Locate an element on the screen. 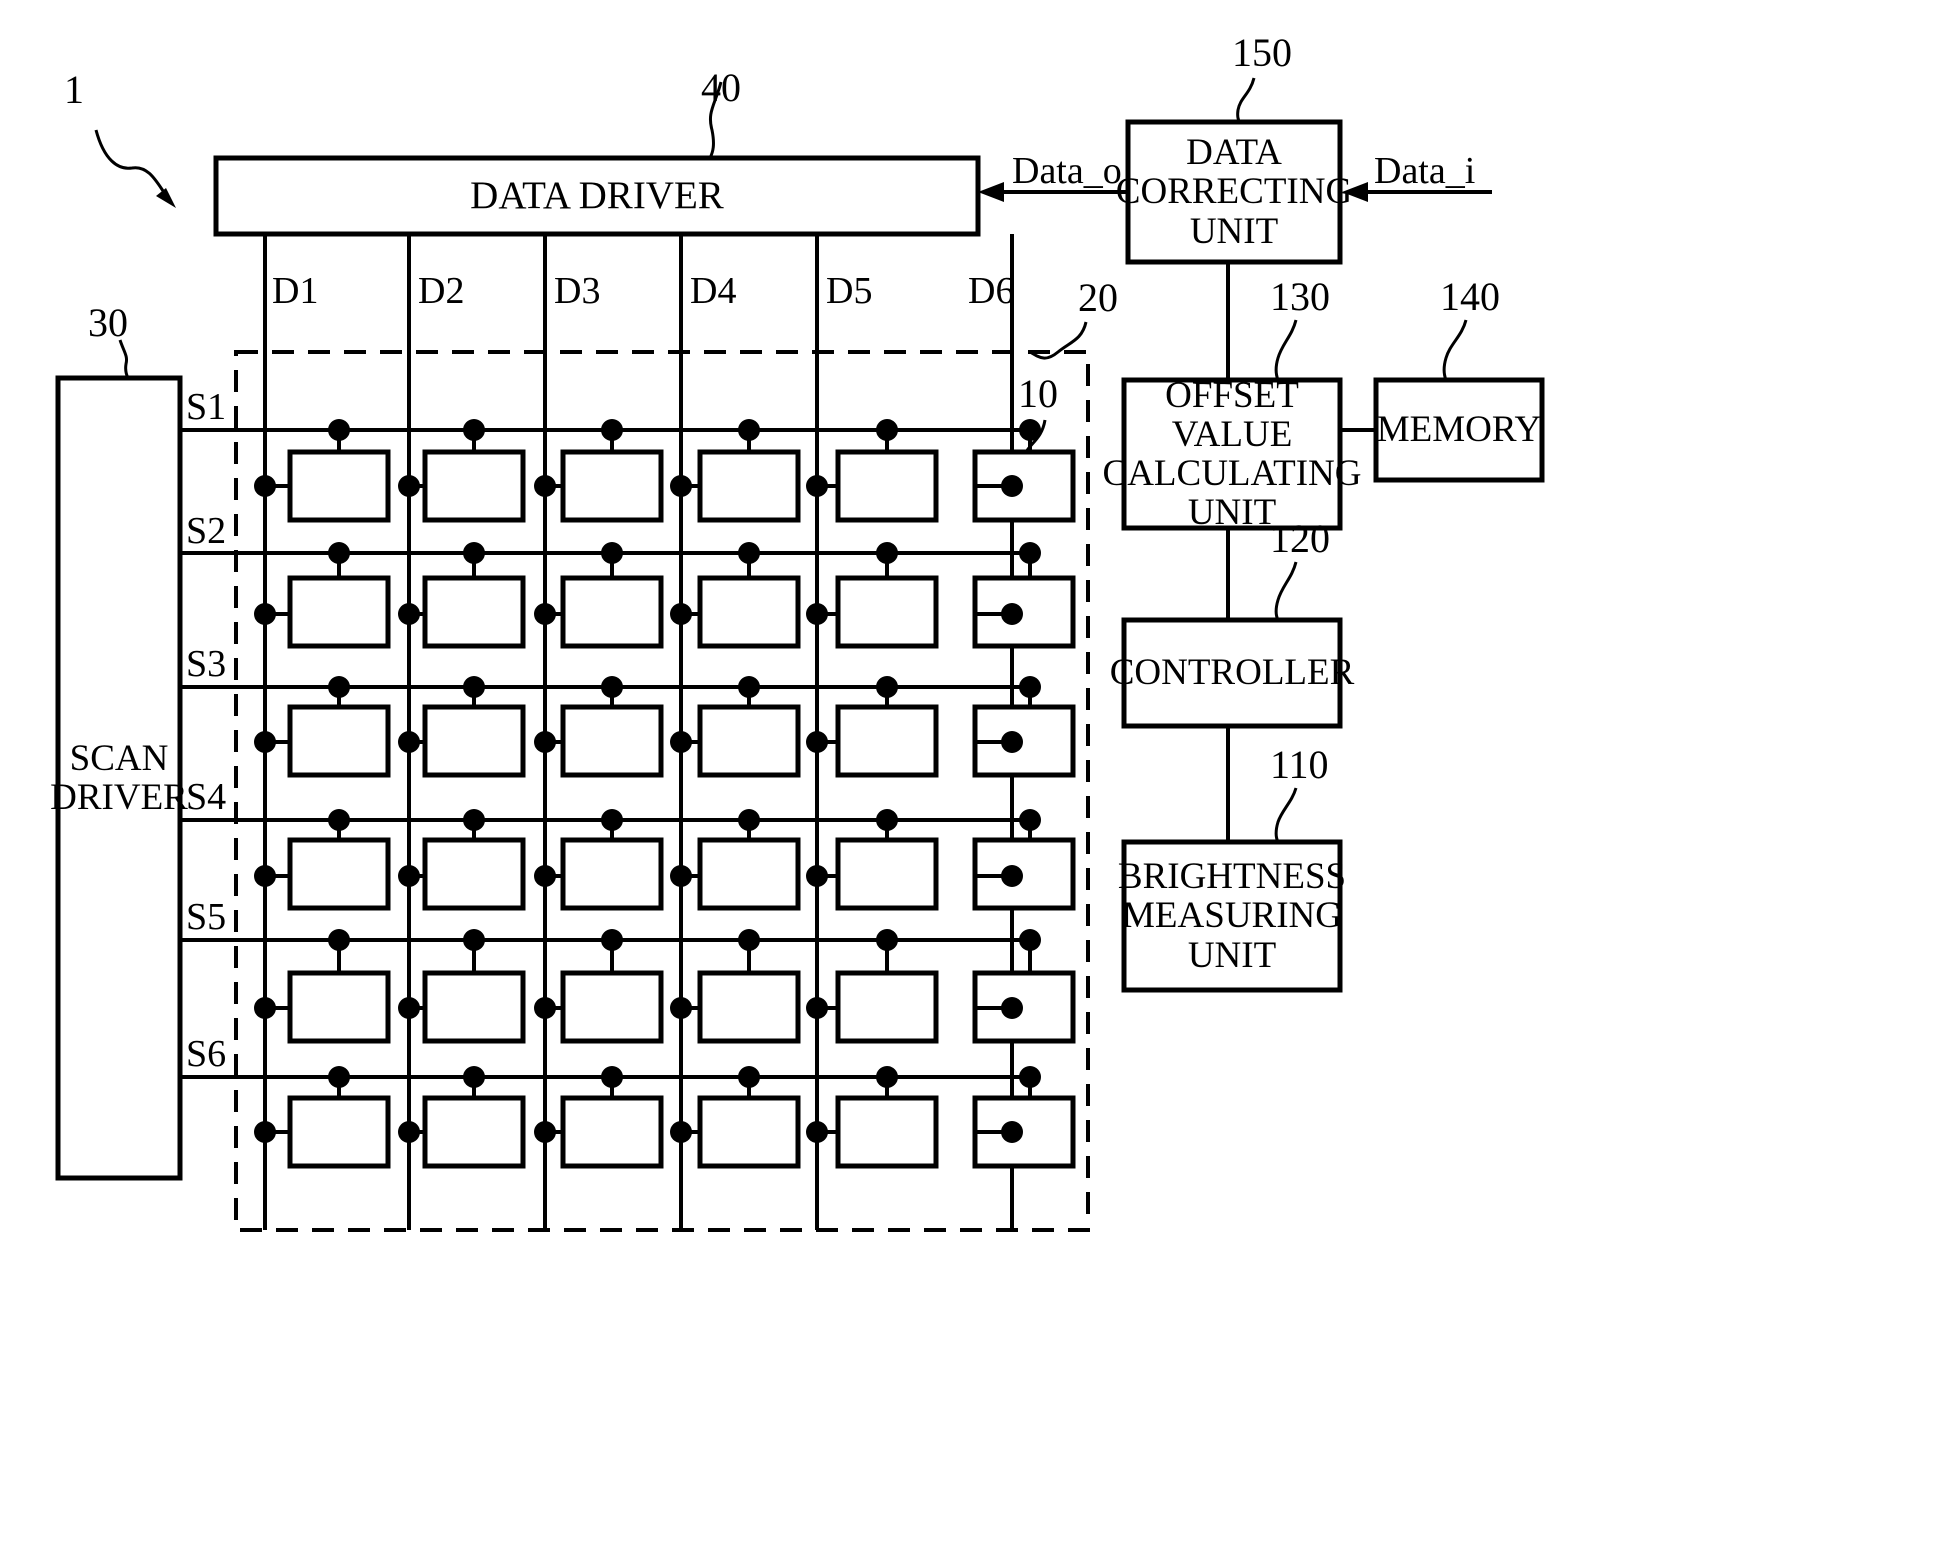 The height and width of the screenshot is (1561, 1940). scan-line-label-s2: S2 is located at coordinates (206, 531).